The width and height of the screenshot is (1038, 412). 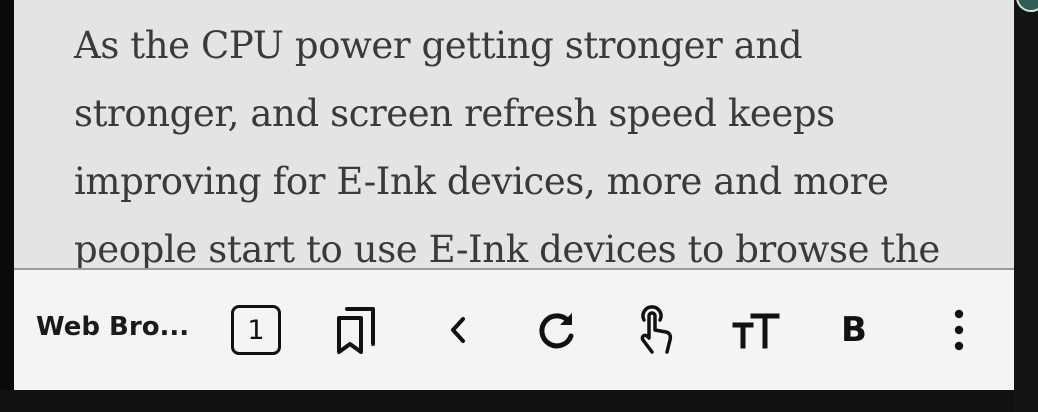 I want to click on more-vertical-icon, so click(x=959, y=330).